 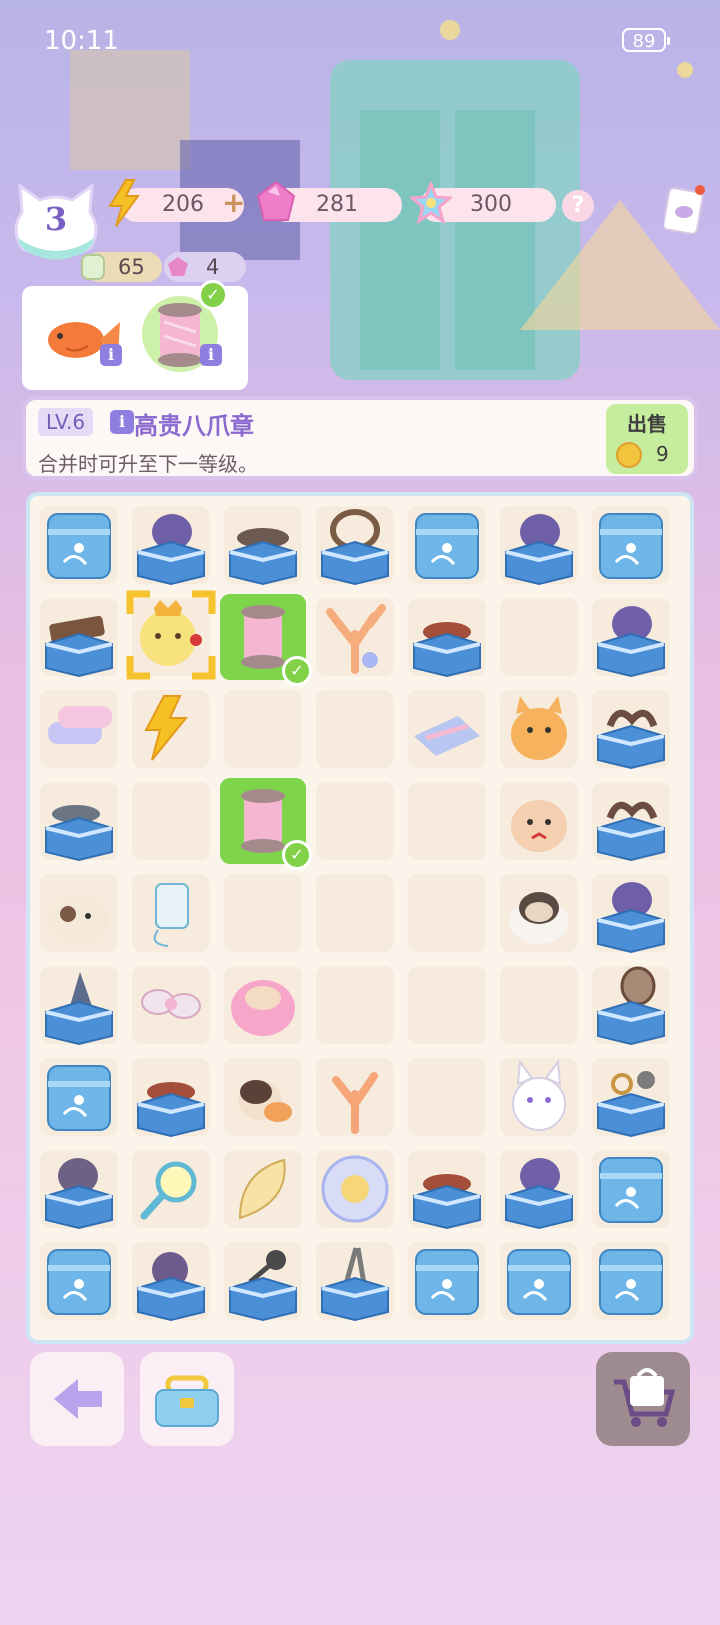 What do you see at coordinates (360, 438) in the screenshot?
I see `item-info-panel: LV.6 i 高贵八爪章 合并时可升至下一等级。 出售 9` at bounding box center [360, 438].